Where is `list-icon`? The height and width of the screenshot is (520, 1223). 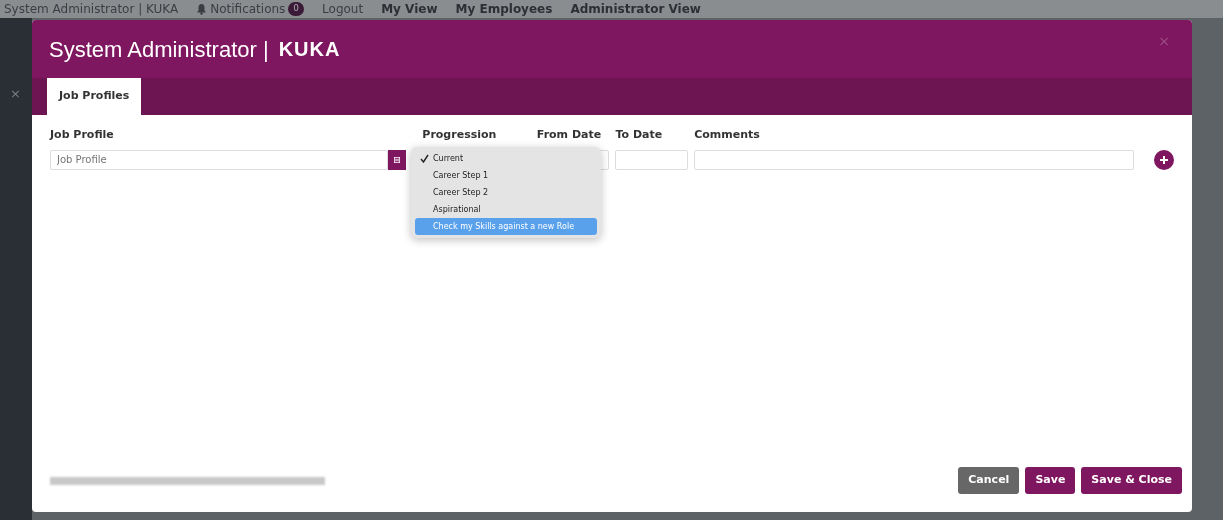 list-icon is located at coordinates (397, 159).